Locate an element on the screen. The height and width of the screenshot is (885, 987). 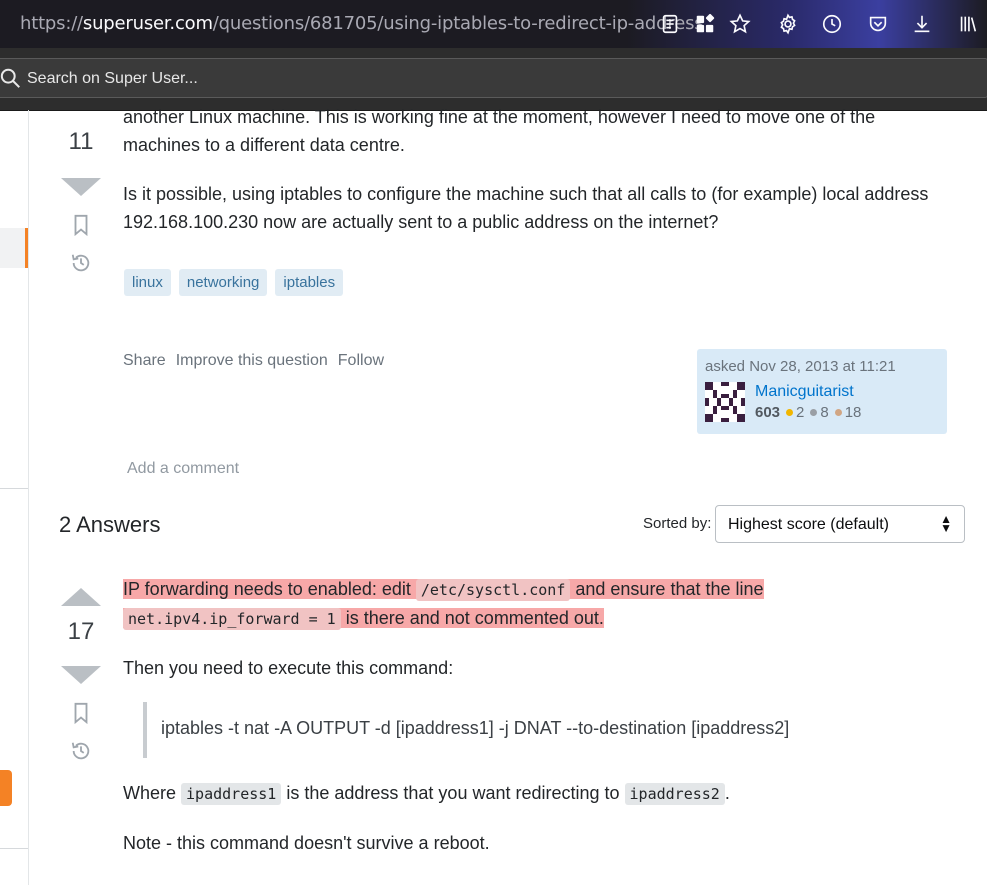
reader-view-icon is located at coordinates (670, 24).